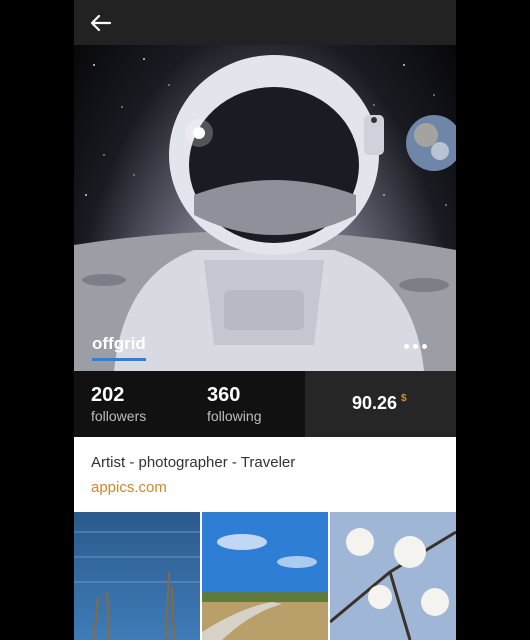  I want to click on currency-symbol: $, so click(404, 398).